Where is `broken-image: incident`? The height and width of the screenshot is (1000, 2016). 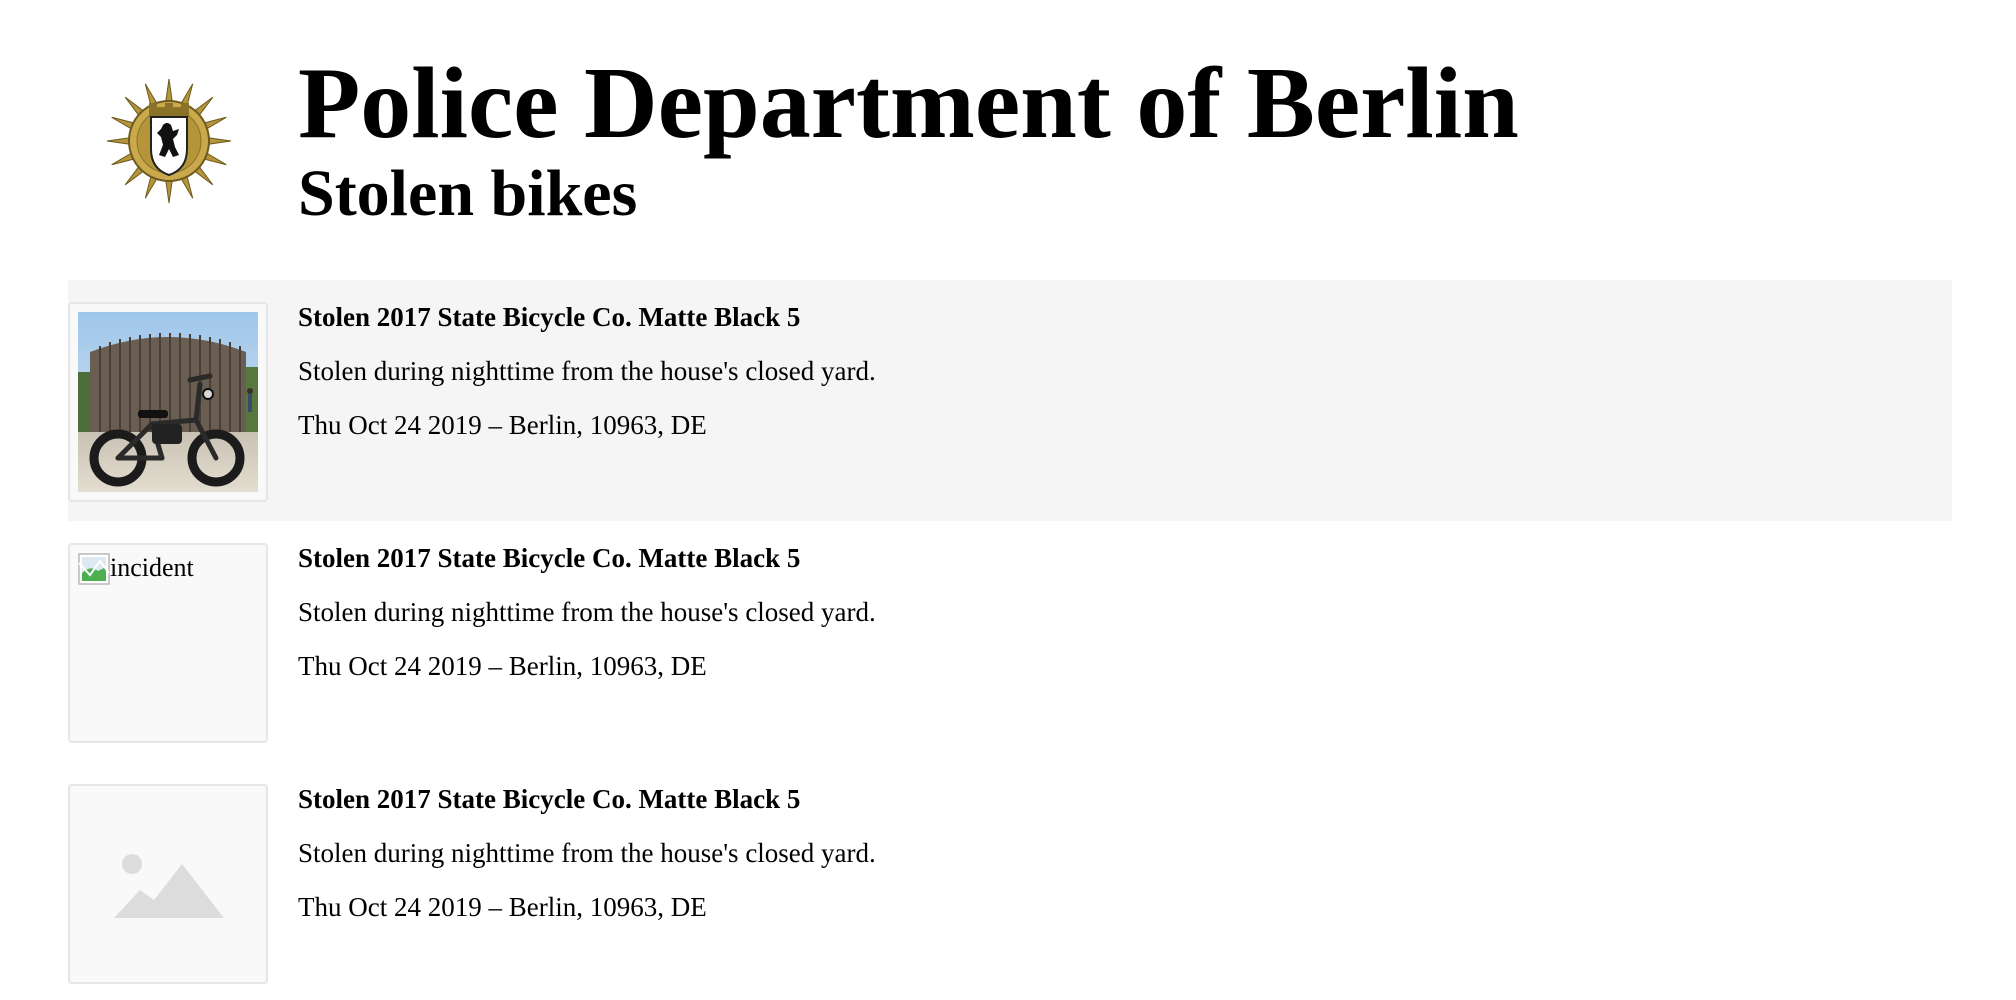 broken-image: incident is located at coordinates (136, 569).